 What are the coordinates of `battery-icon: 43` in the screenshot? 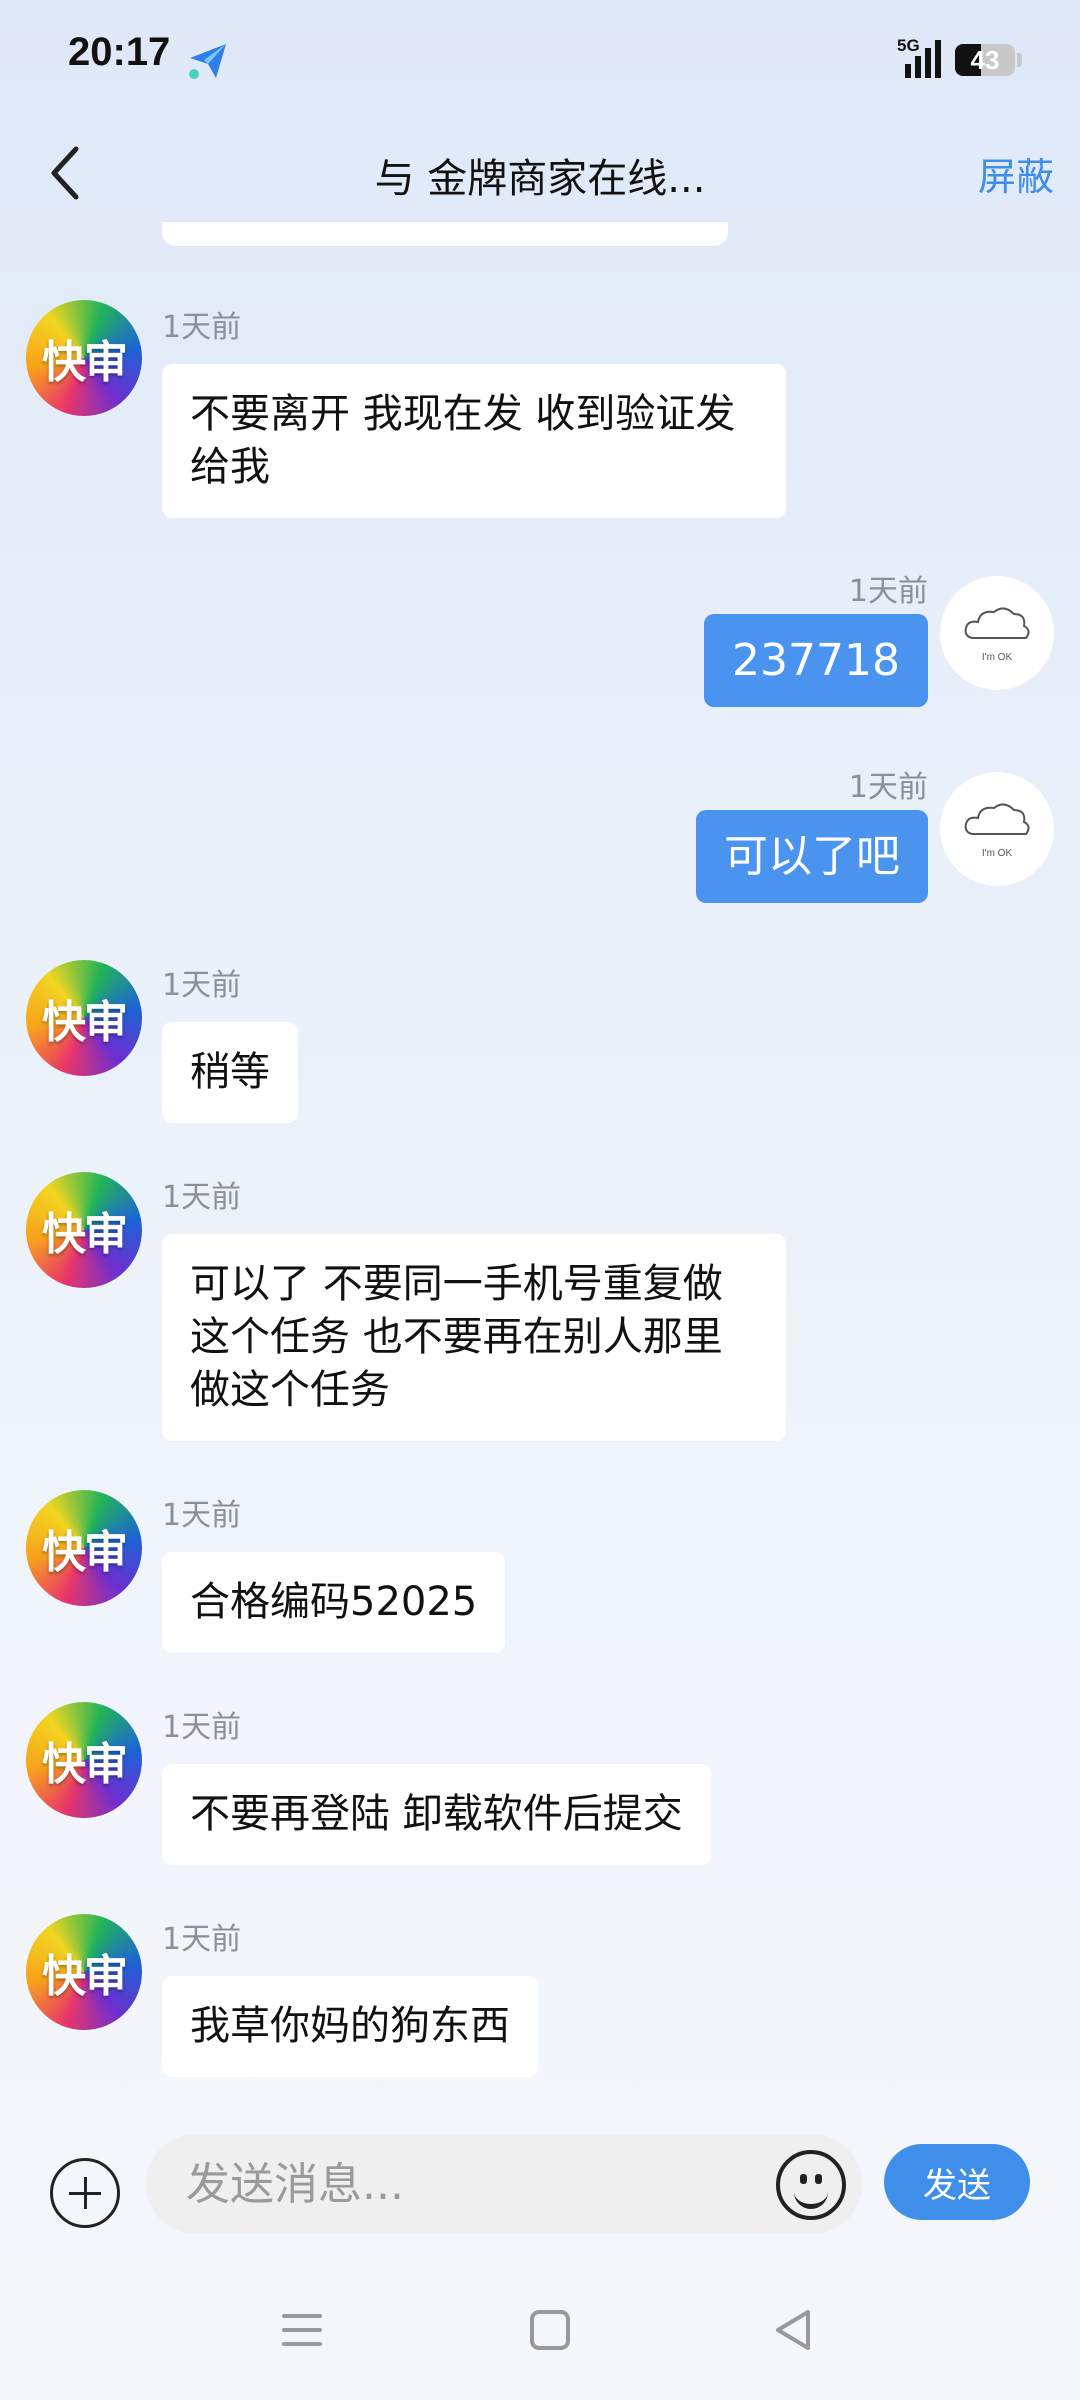 It's located at (985, 60).